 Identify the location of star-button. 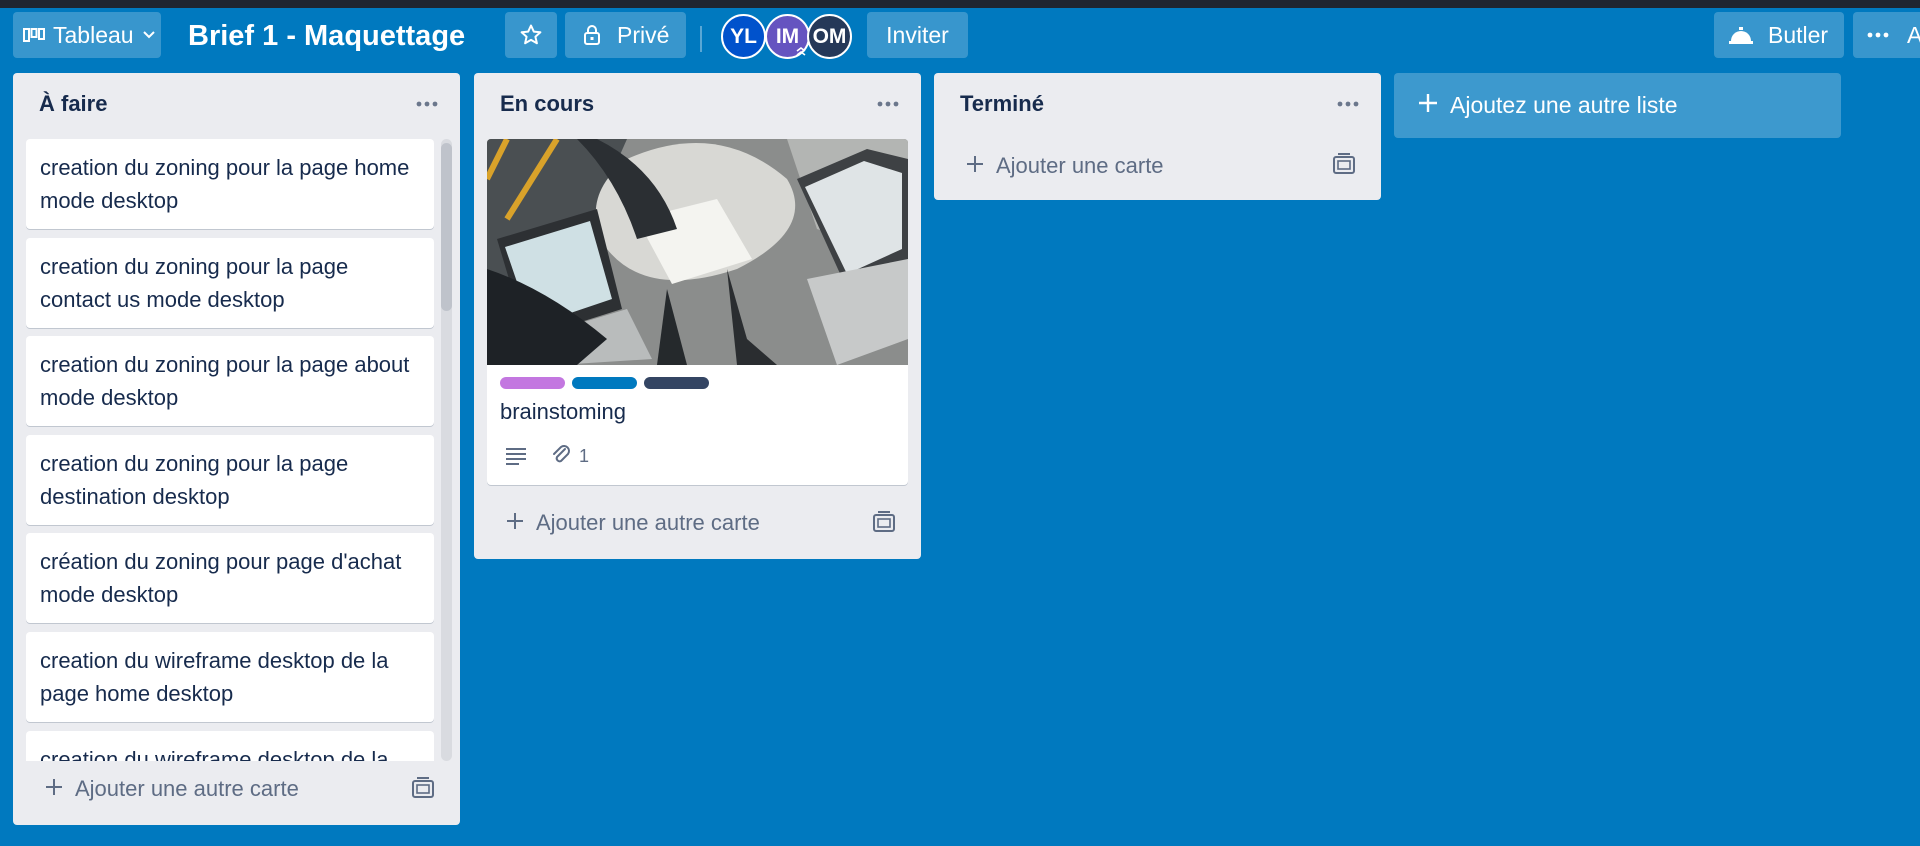
(531, 35).